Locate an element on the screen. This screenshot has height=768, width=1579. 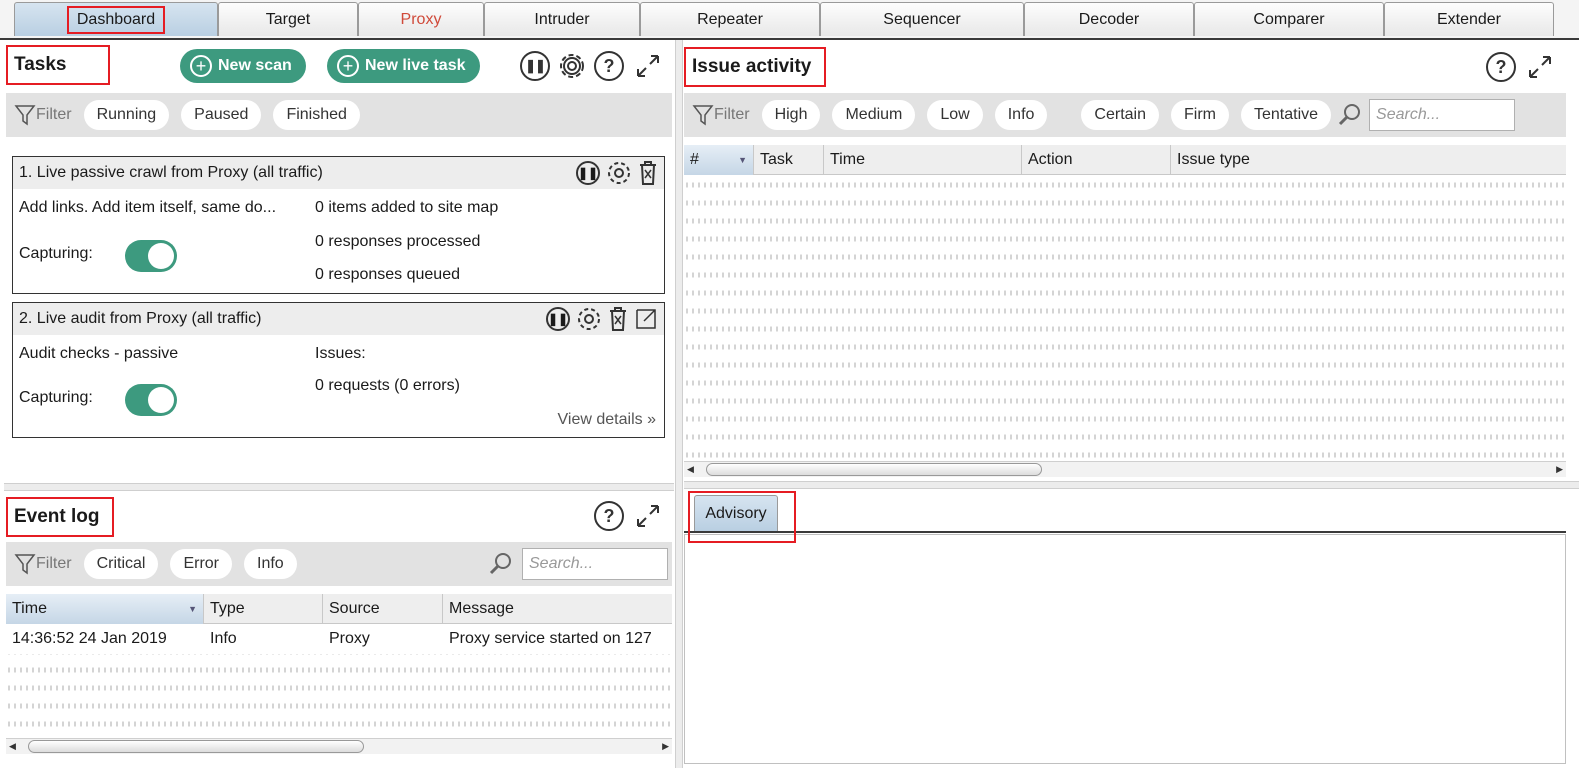
issue-advisory-splitter is located at coordinates (1131, 485).